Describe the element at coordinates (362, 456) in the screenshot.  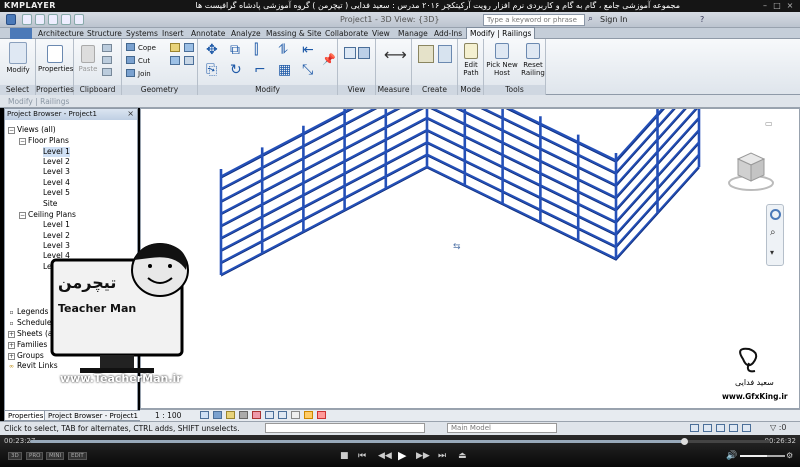
I see `previous-icon: ⏮` at that location.